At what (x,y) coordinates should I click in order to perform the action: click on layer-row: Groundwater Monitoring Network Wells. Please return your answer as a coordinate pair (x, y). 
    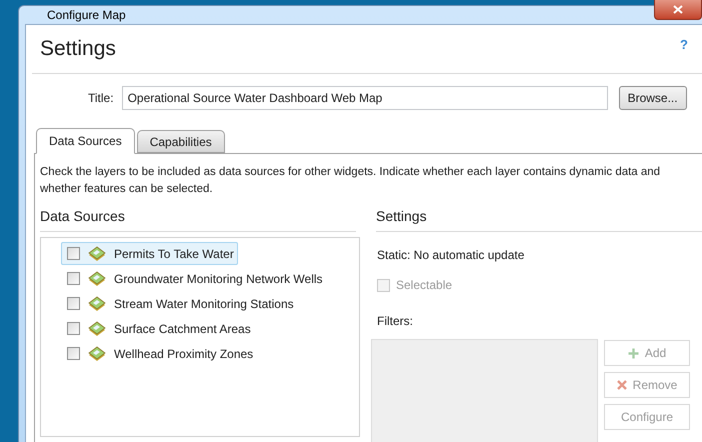
    Looking at the image, I should click on (194, 278).